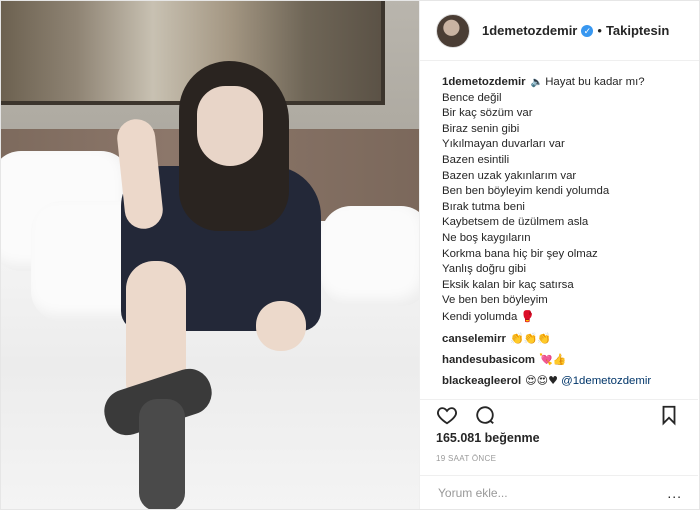  Describe the element at coordinates (553, 359) in the screenshot. I see `comment-text: 💘👍` at that location.